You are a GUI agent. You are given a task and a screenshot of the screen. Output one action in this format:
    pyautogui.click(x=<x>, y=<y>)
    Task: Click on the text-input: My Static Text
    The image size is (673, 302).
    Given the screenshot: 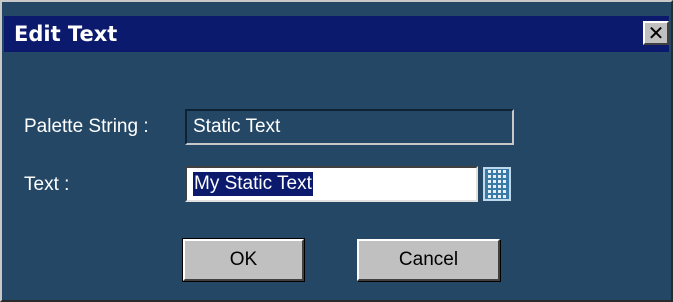 What is the action you would take?
    pyautogui.click(x=331, y=184)
    